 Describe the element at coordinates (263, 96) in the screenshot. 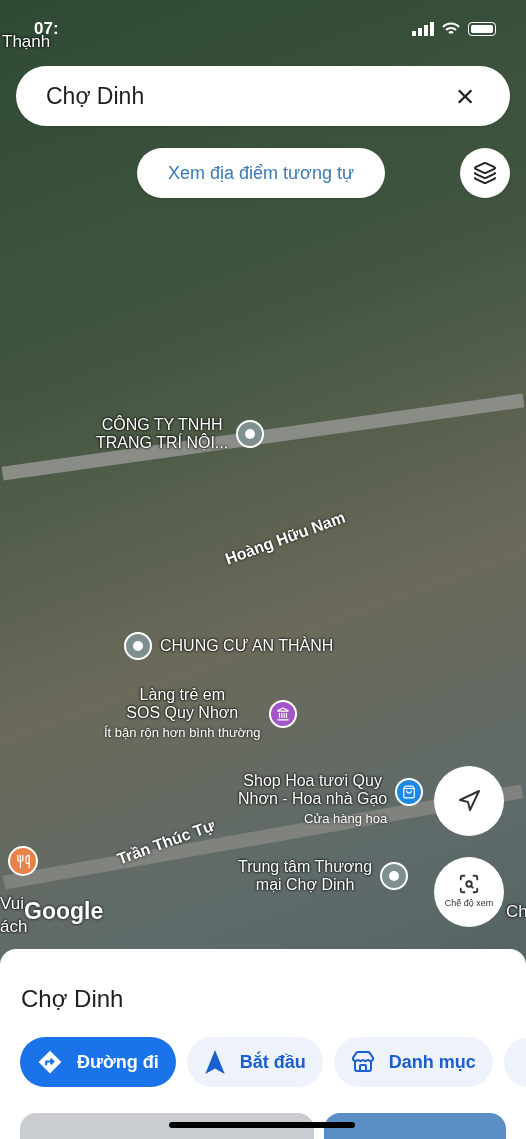

I see `search-bar: Chợ Dinh ×` at that location.